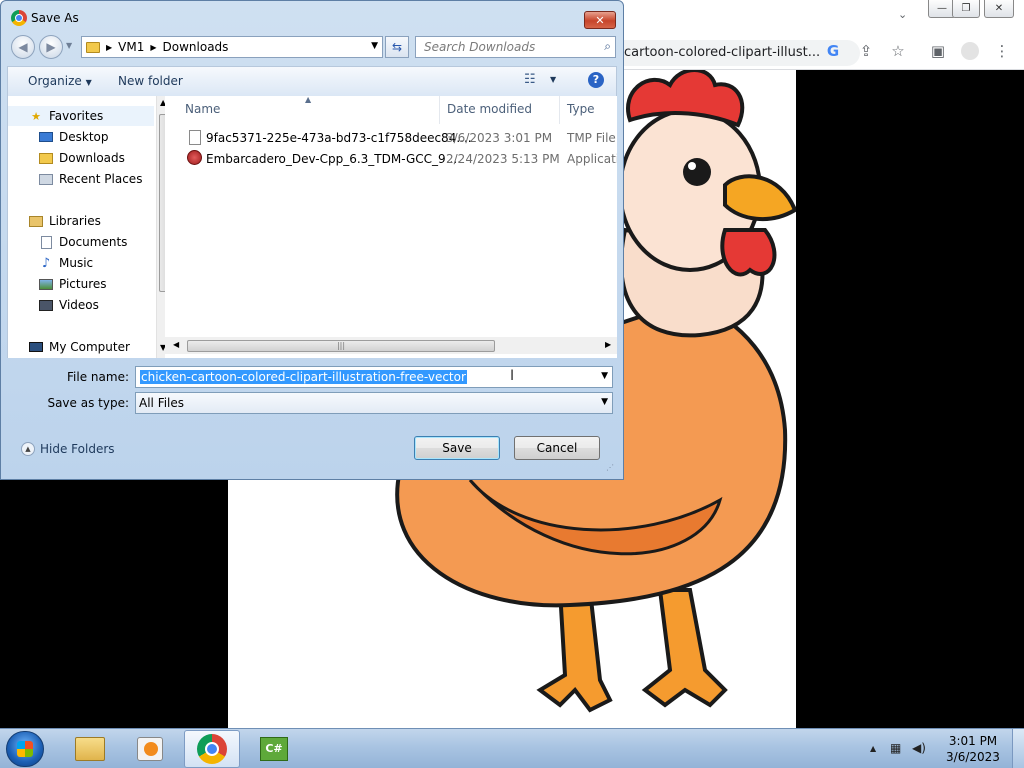 The height and width of the screenshot is (768, 1024). Describe the element at coordinates (608, 344) in the screenshot. I see `scroll-right-icon: ▶` at that location.